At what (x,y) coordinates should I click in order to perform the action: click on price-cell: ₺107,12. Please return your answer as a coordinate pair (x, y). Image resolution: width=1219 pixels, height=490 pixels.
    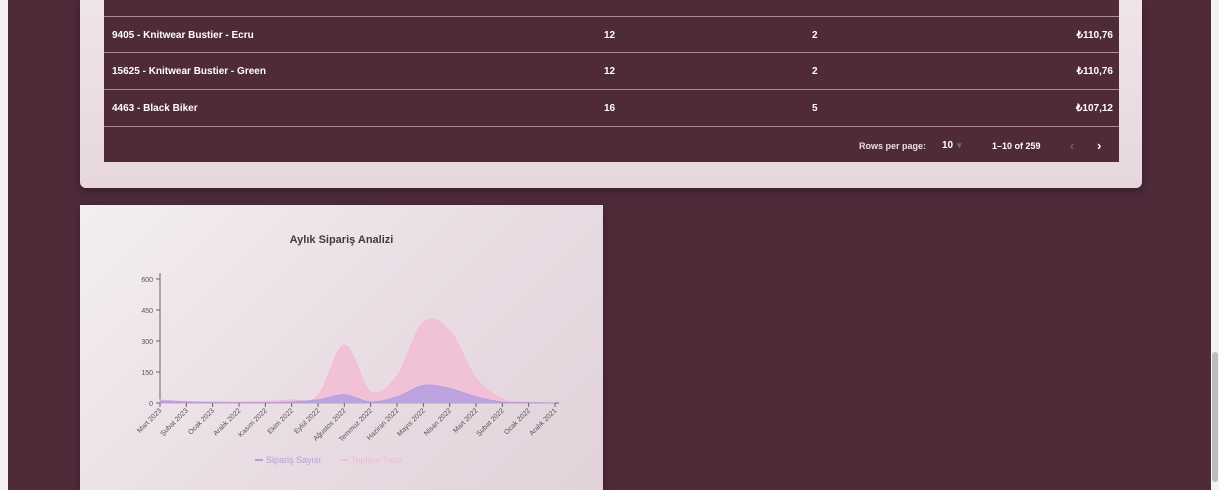
    Looking at the image, I should click on (1094, 108).